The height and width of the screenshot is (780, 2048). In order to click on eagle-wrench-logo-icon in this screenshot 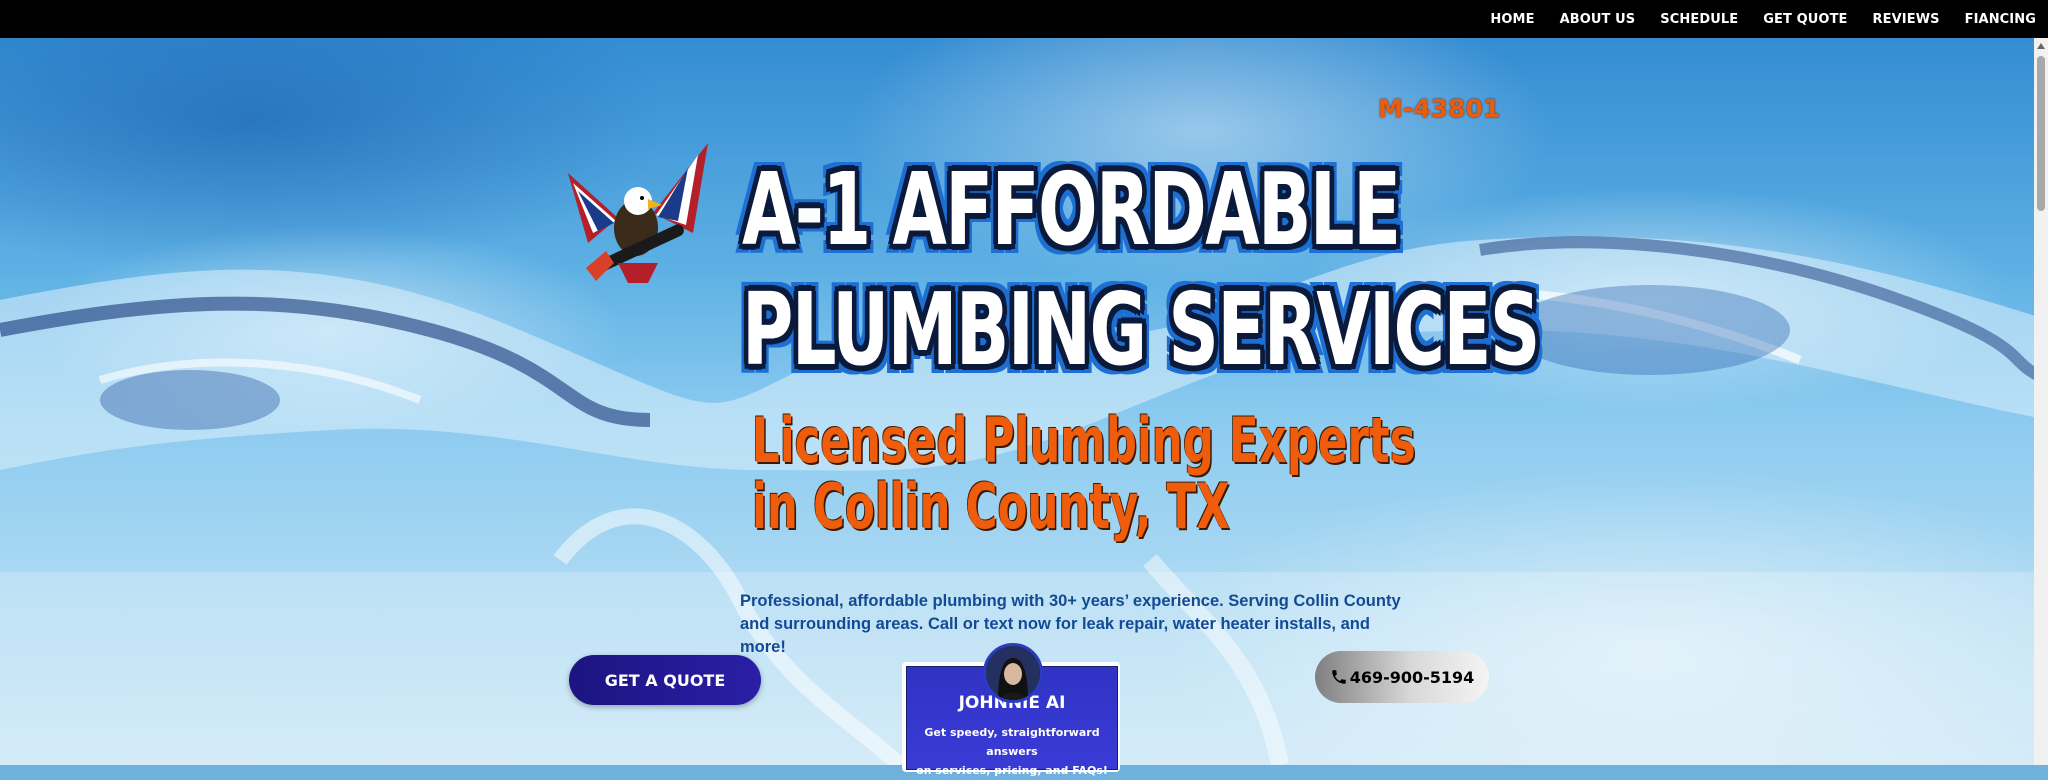, I will do `click(638, 213)`.